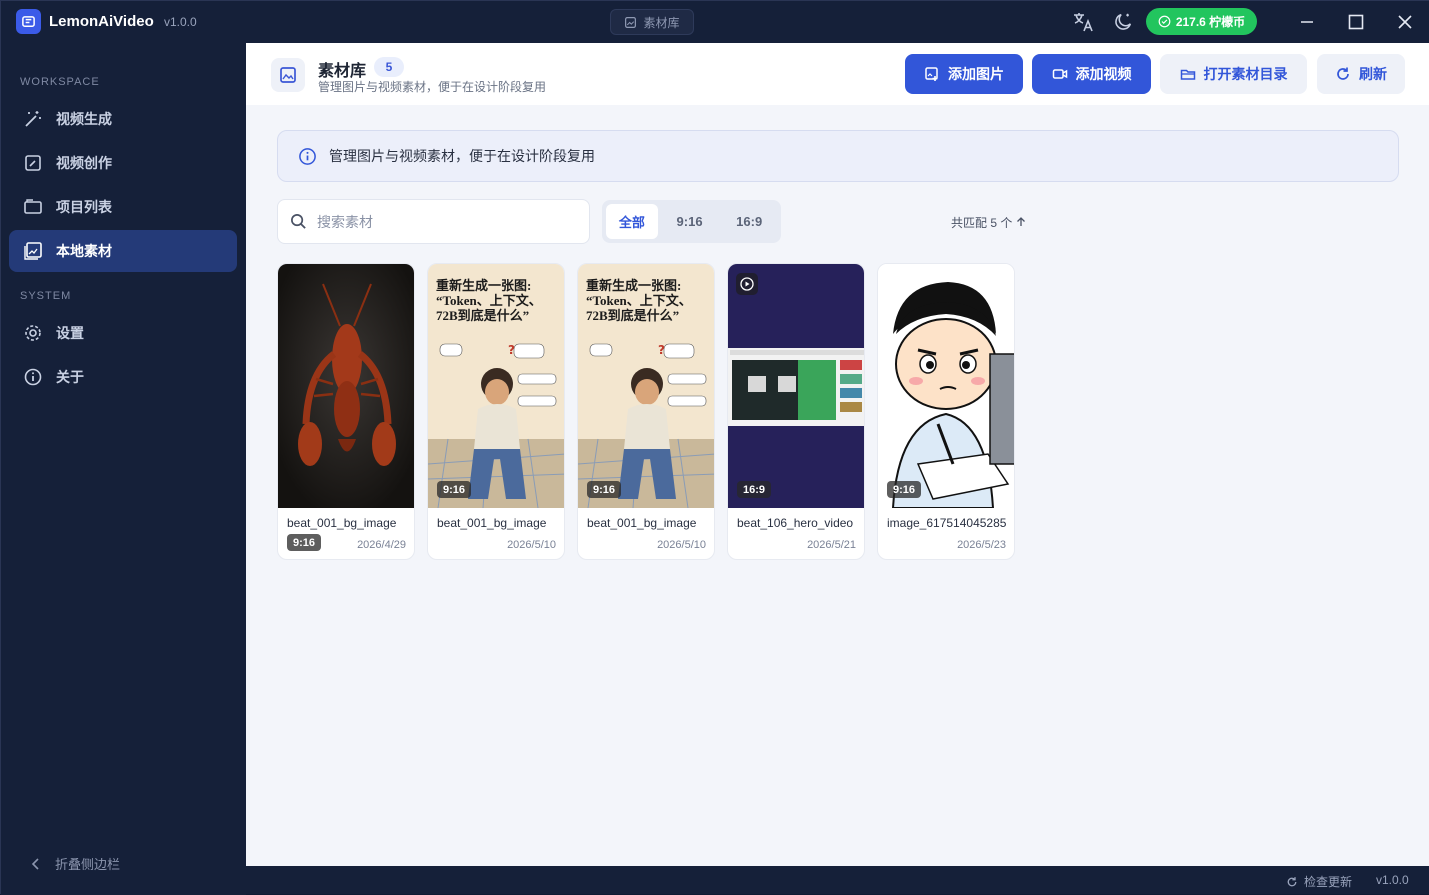 This screenshot has width=1429, height=895. I want to click on status-bar: 检查更新 v1.0.0, so click(837, 880).